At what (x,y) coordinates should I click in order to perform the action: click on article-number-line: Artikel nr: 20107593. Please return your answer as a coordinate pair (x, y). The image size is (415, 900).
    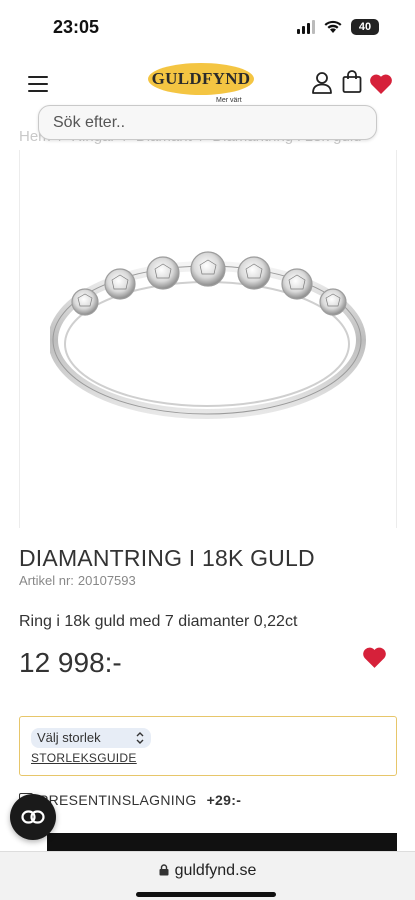
    Looking at the image, I should click on (77, 580).